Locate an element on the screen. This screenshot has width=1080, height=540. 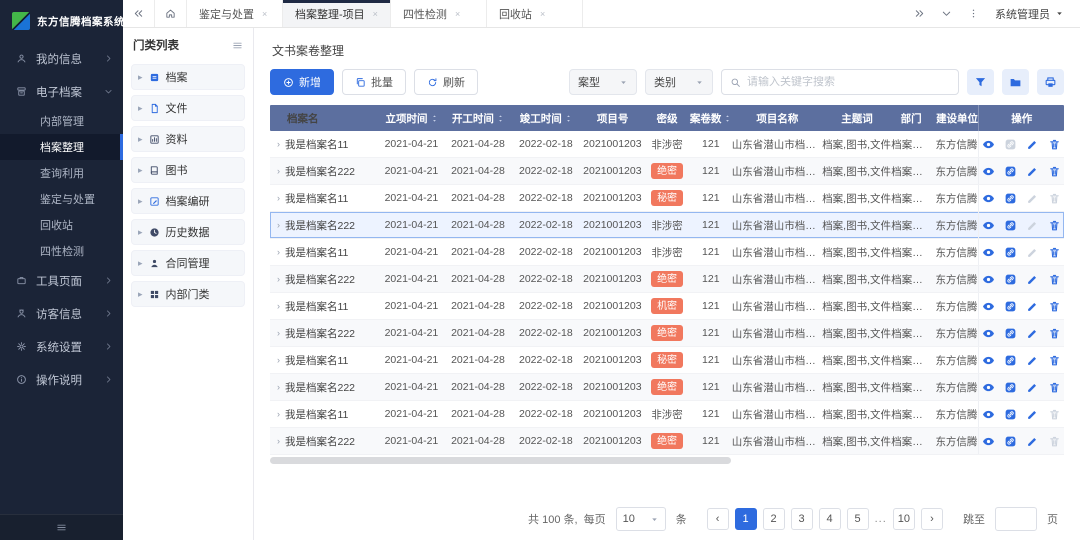
tabs-scroll-right-icon is located at coordinates (919, 13).